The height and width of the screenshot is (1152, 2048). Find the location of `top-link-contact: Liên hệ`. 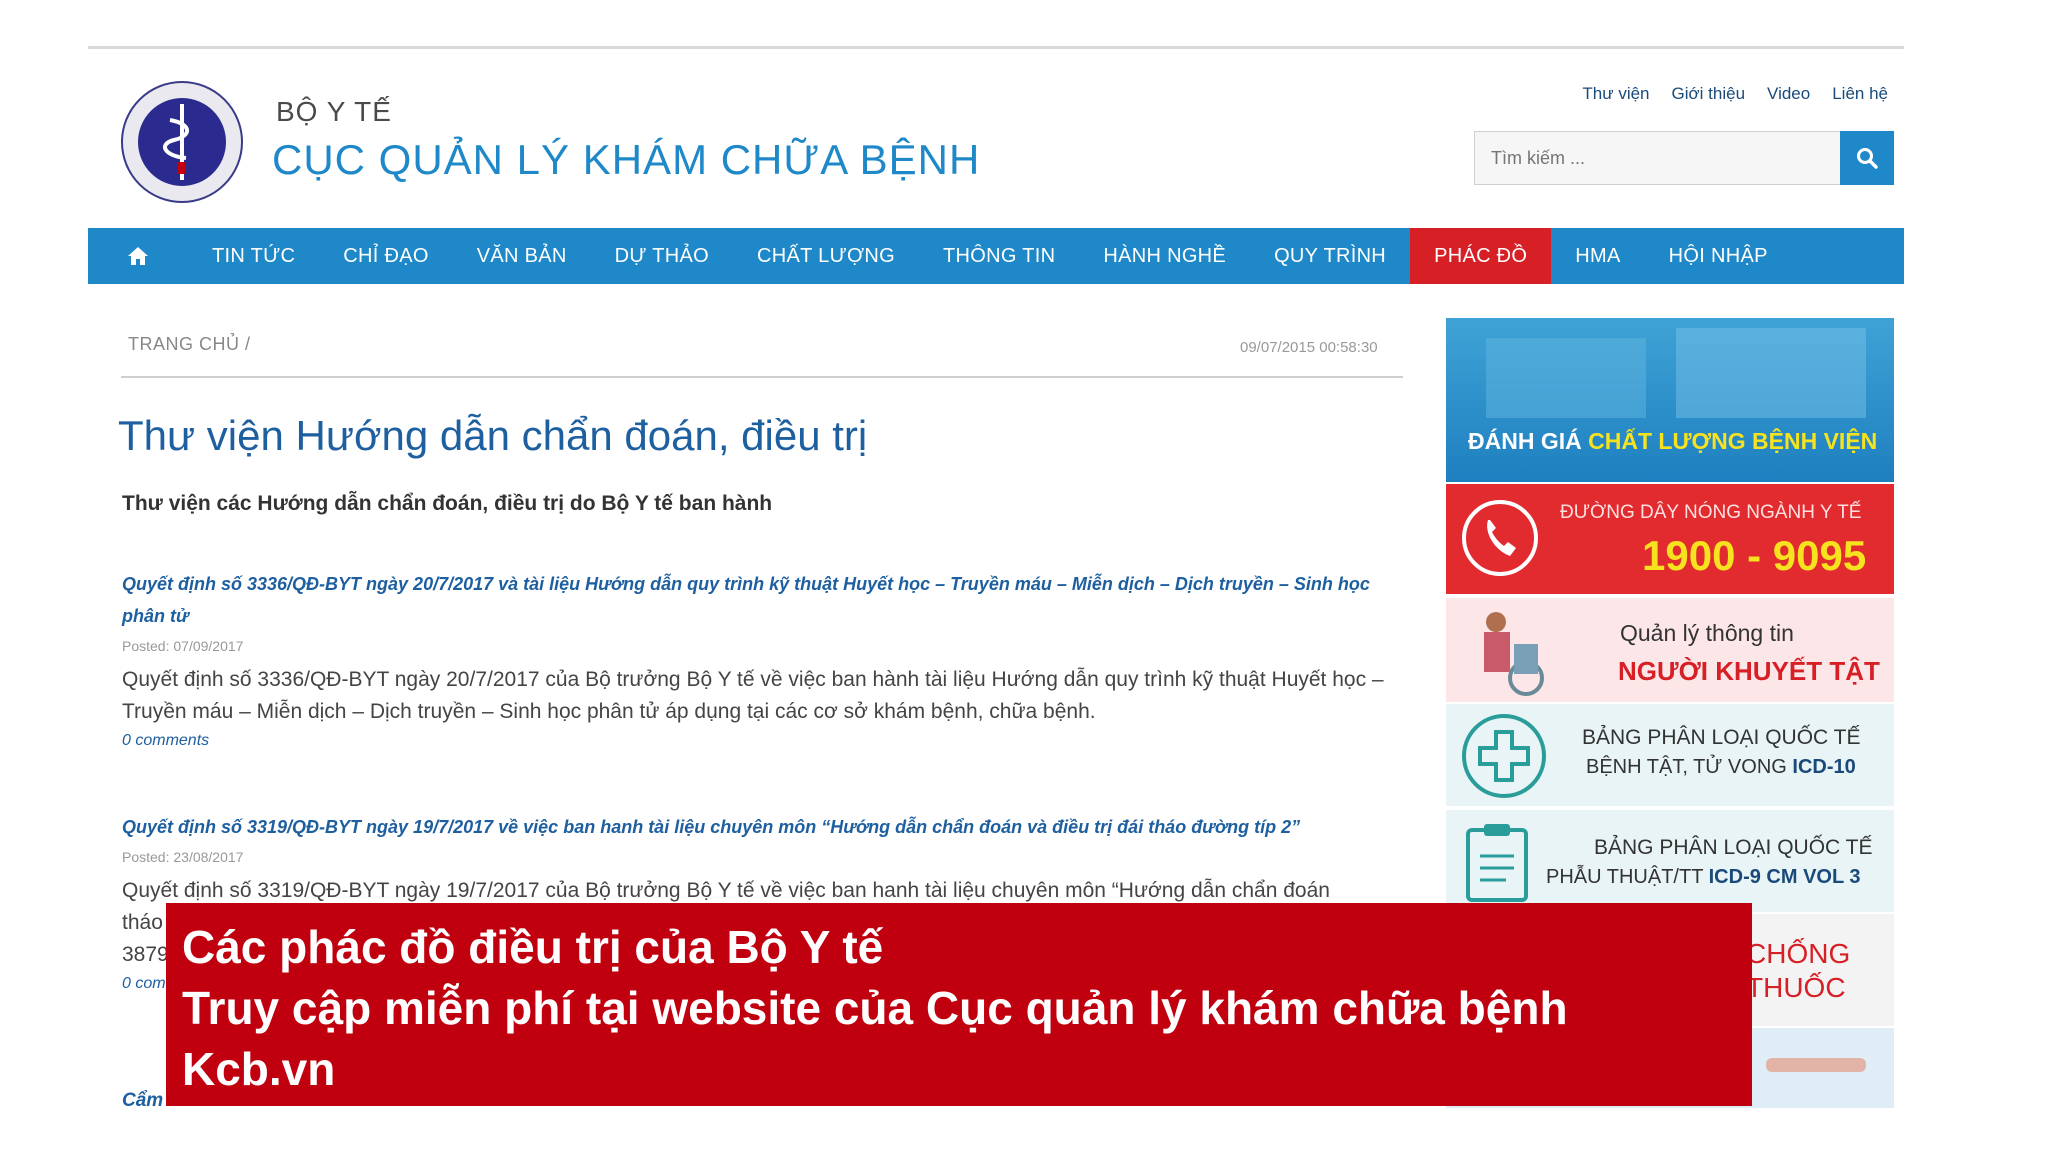

top-link-contact: Liên hệ is located at coordinates (1860, 94).